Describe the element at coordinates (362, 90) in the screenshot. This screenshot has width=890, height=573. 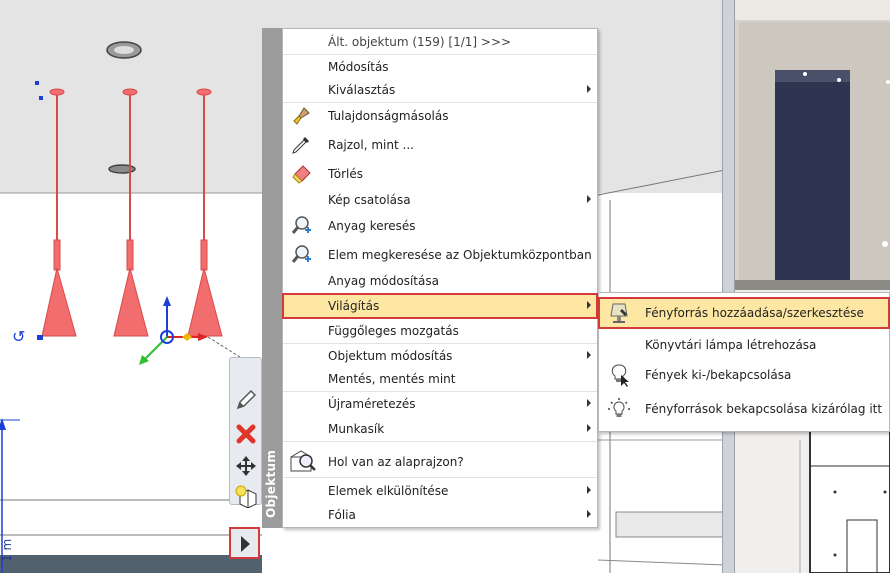
I see `menu-item-label: Kiválasztás` at that location.